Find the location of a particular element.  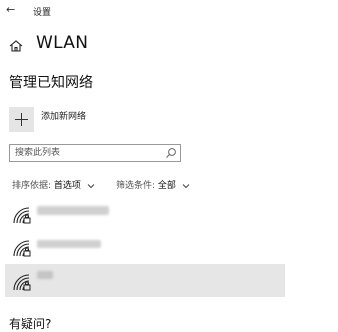

search-input is located at coordinates (87, 153).